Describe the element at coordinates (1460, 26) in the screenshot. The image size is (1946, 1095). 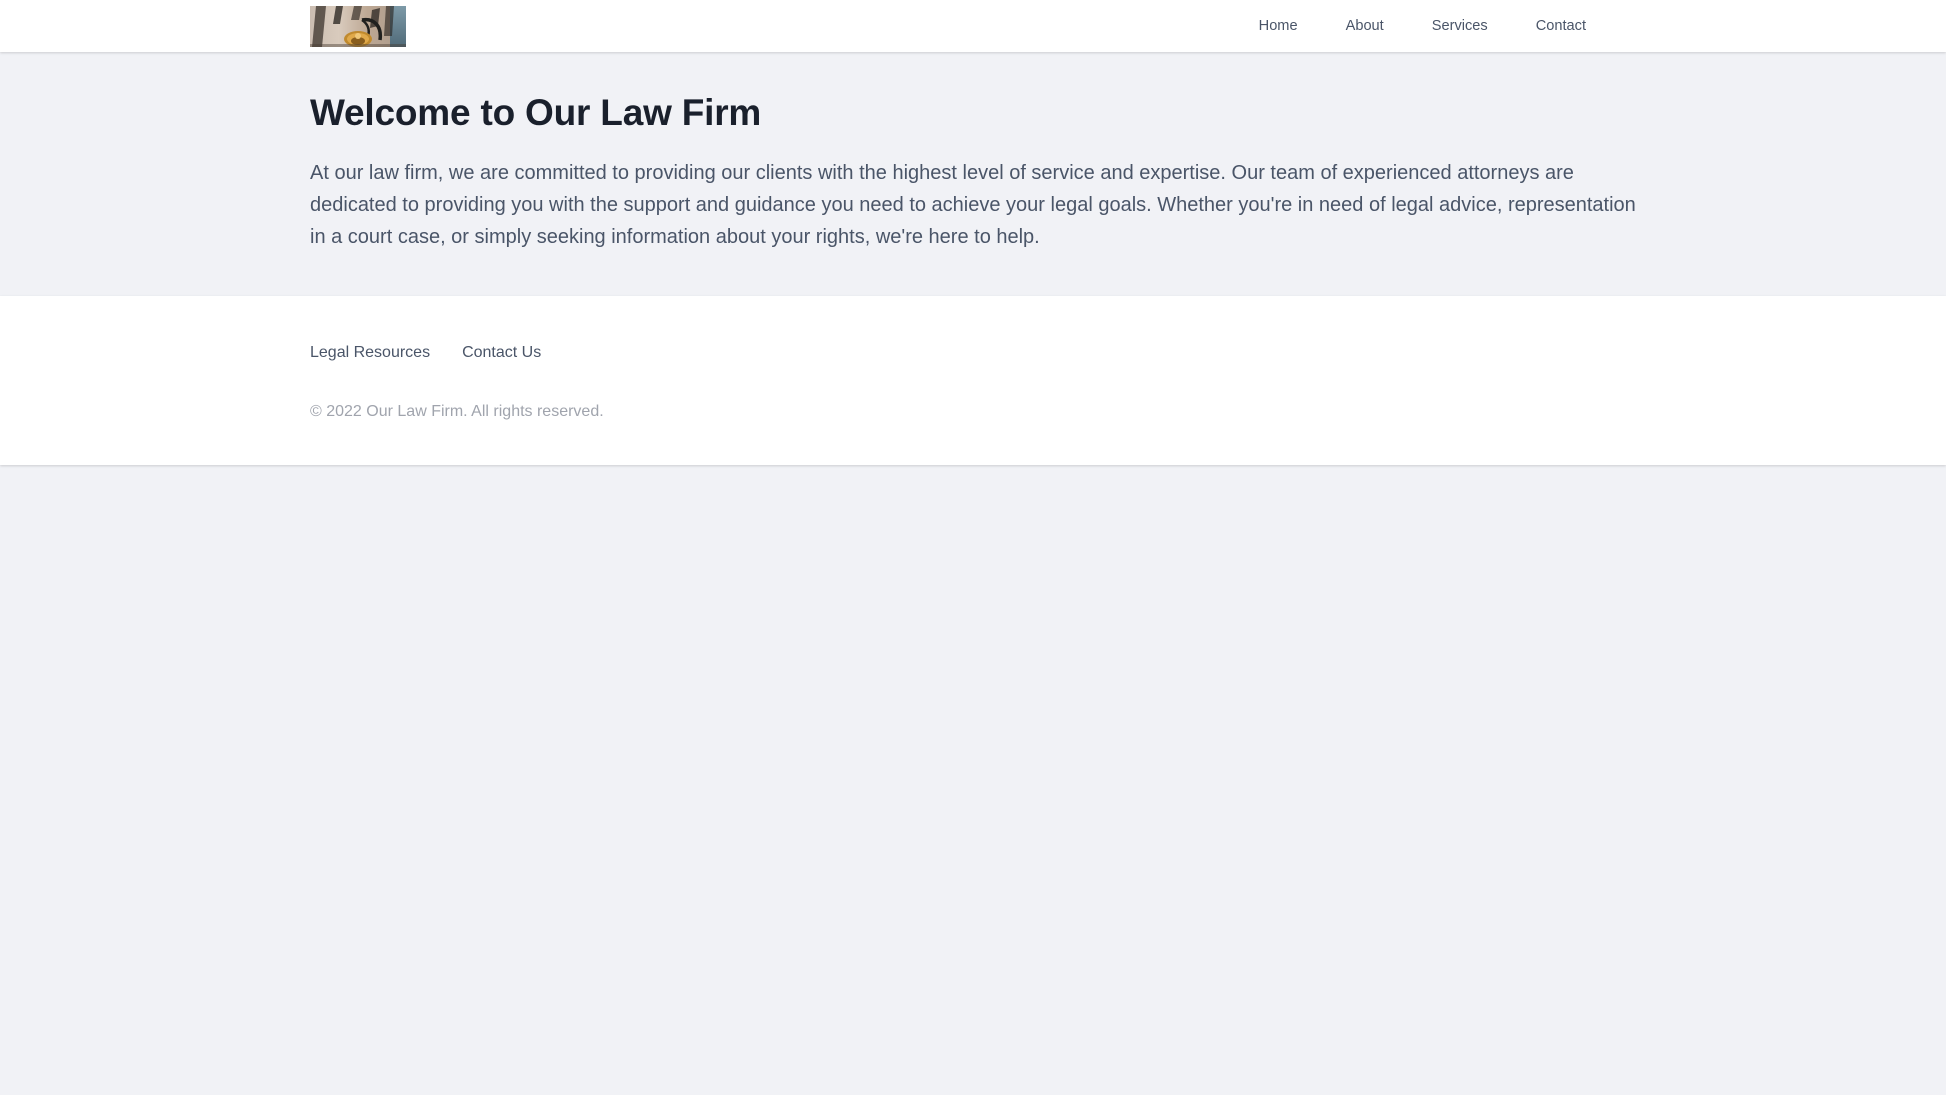
I see `nav-link-services: Services` at that location.